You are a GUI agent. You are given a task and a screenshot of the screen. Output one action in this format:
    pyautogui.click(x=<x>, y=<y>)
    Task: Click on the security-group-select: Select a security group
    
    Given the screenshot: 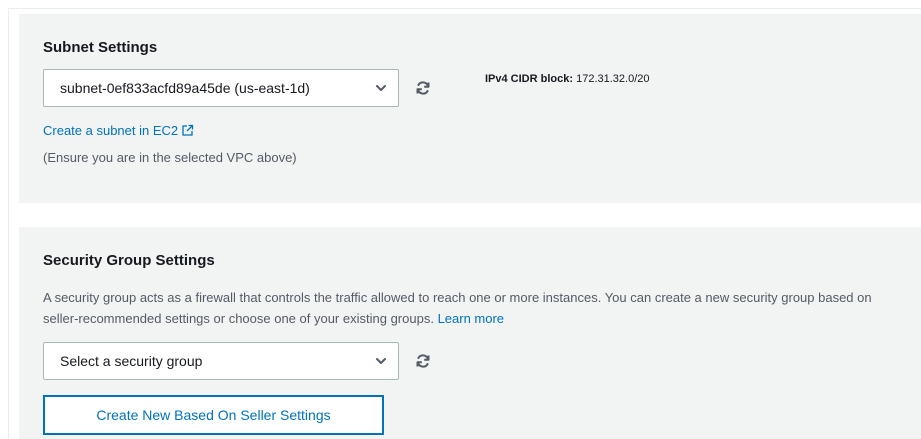 What is the action you would take?
    pyautogui.click(x=221, y=361)
    